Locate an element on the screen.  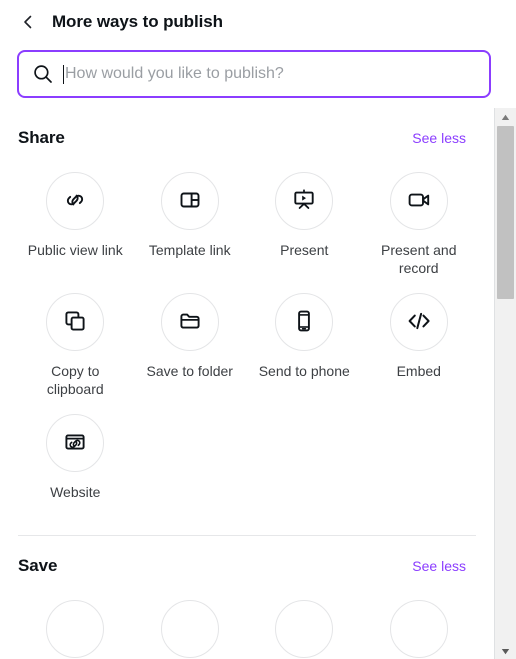
section-title: Save is located at coordinates (38, 565).